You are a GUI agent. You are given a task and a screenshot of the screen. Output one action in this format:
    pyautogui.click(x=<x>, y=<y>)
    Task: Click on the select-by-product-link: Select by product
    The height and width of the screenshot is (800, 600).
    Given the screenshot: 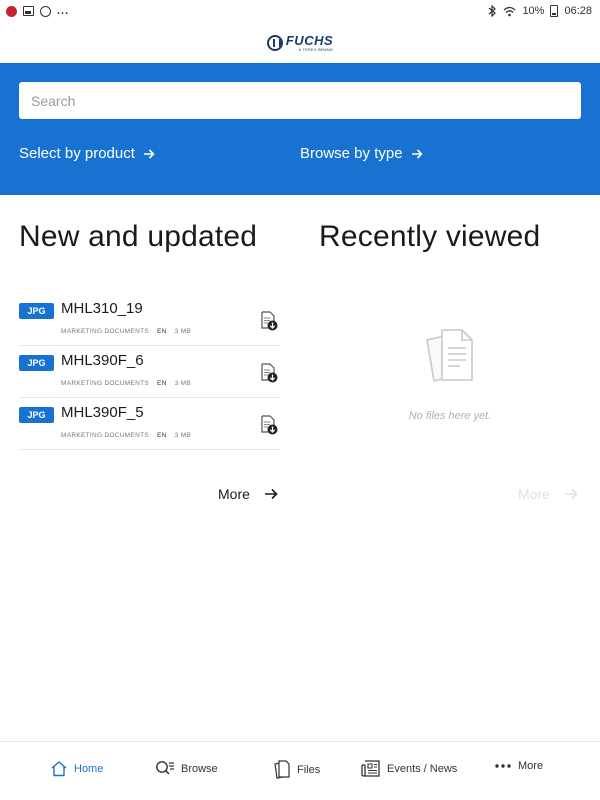 What is the action you would take?
    pyautogui.click(x=87, y=153)
    